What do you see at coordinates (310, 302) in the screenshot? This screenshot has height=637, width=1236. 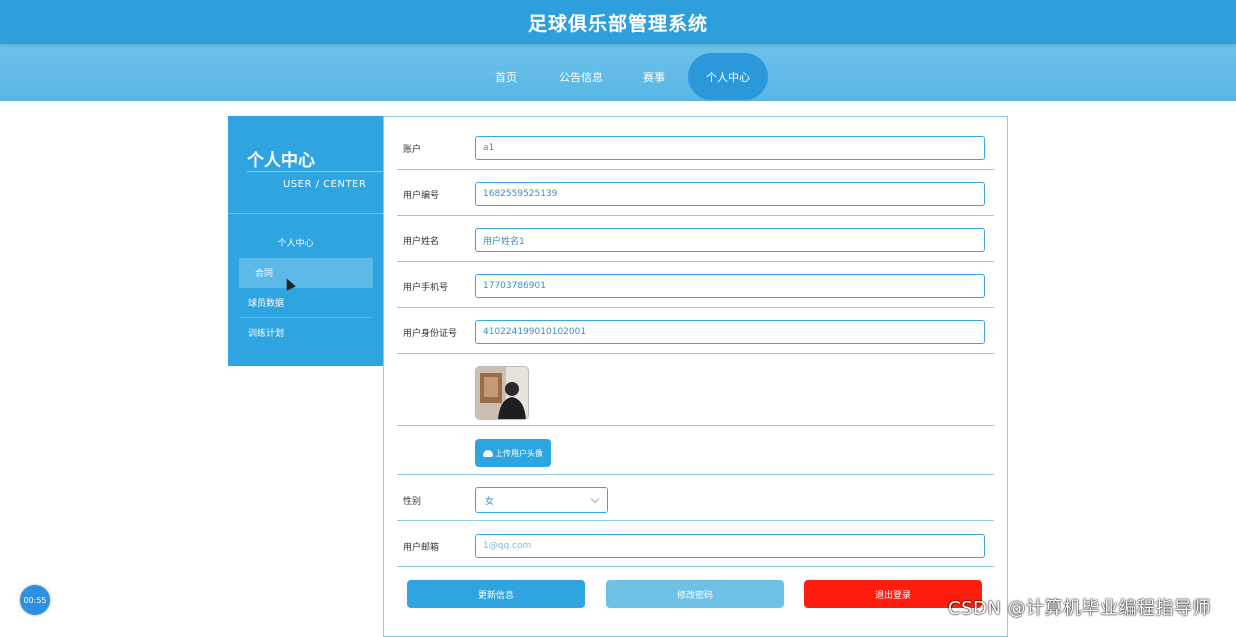 I see `sidebar-item-player-data: 球员数据` at bounding box center [310, 302].